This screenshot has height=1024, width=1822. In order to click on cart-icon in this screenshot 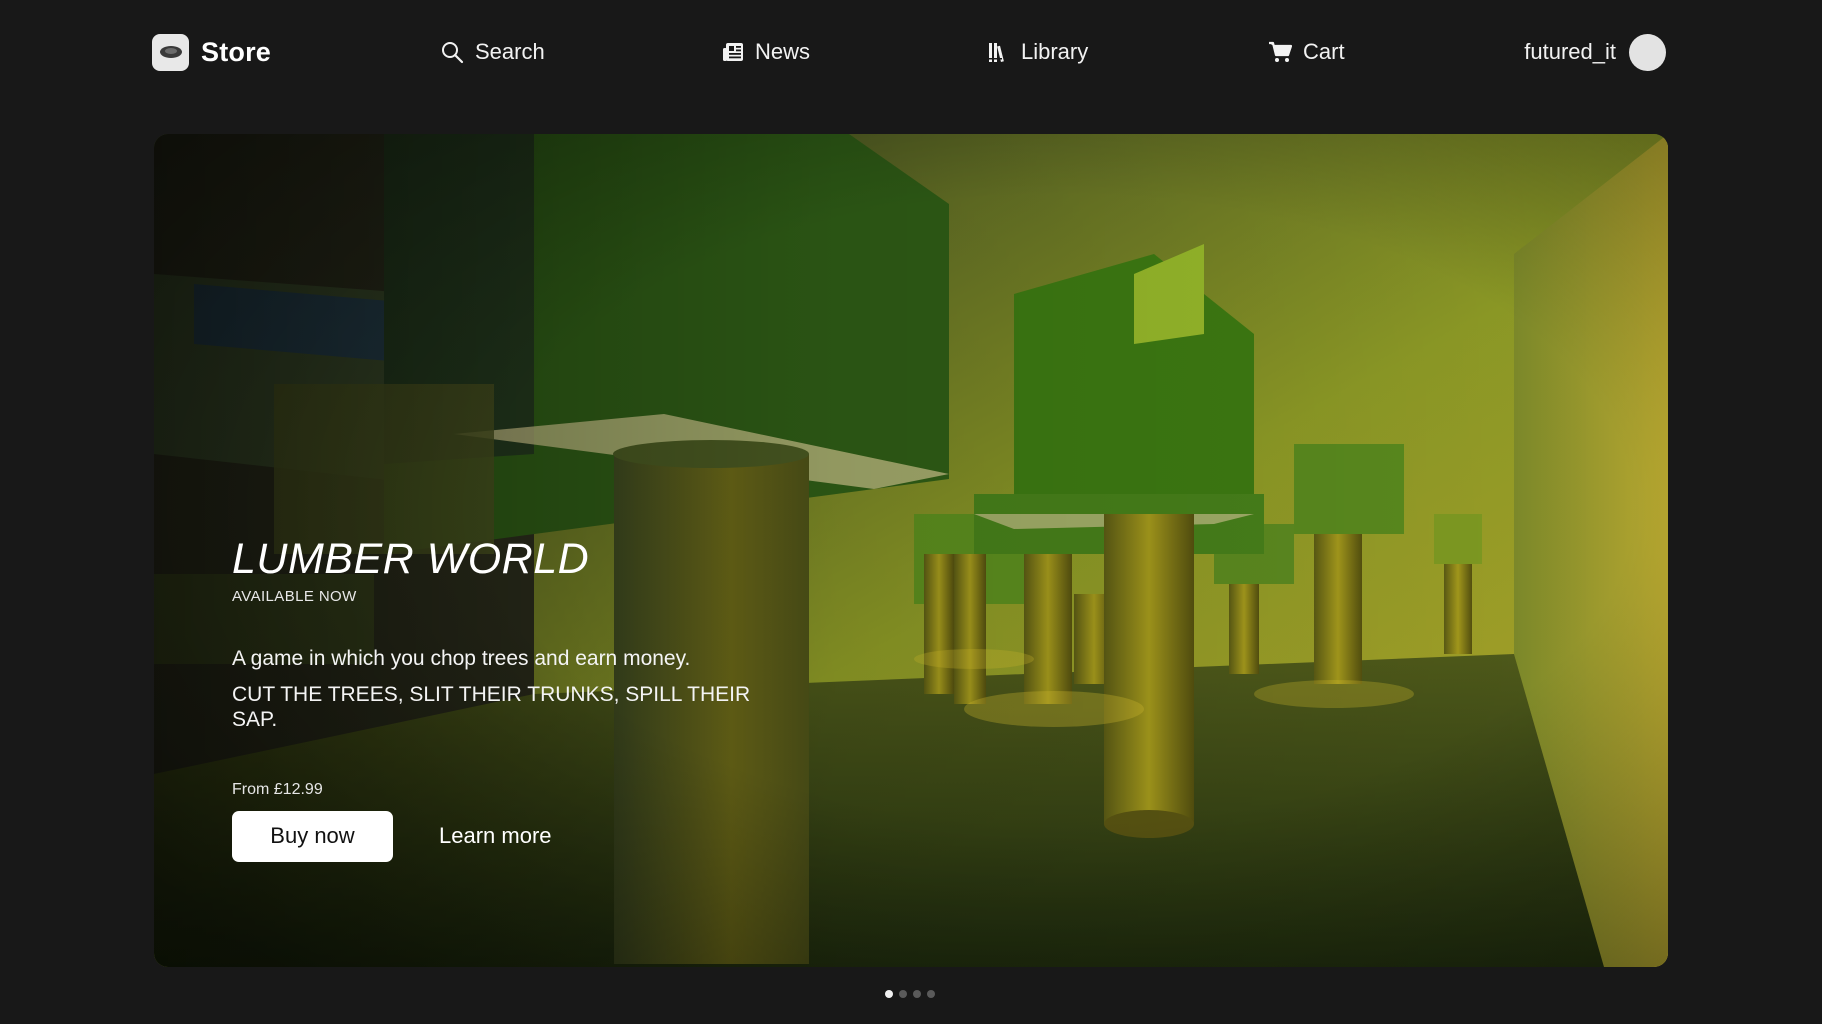, I will do `click(1280, 51)`.